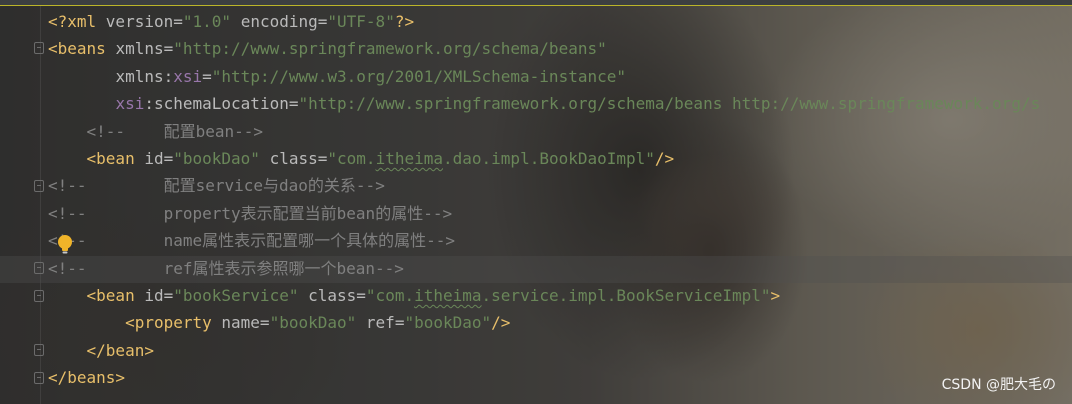  What do you see at coordinates (173, 323) in the screenshot?
I see `tag-open: <property` at bounding box center [173, 323].